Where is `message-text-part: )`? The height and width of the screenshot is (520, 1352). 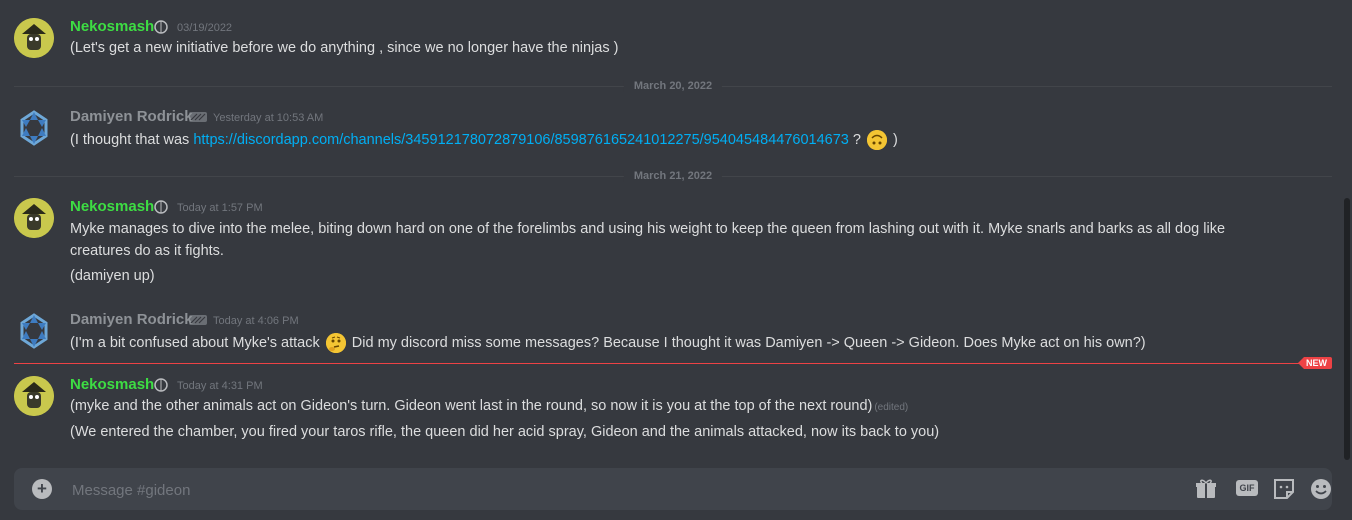 message-text-part: ) is located at coordinates (893, 139).